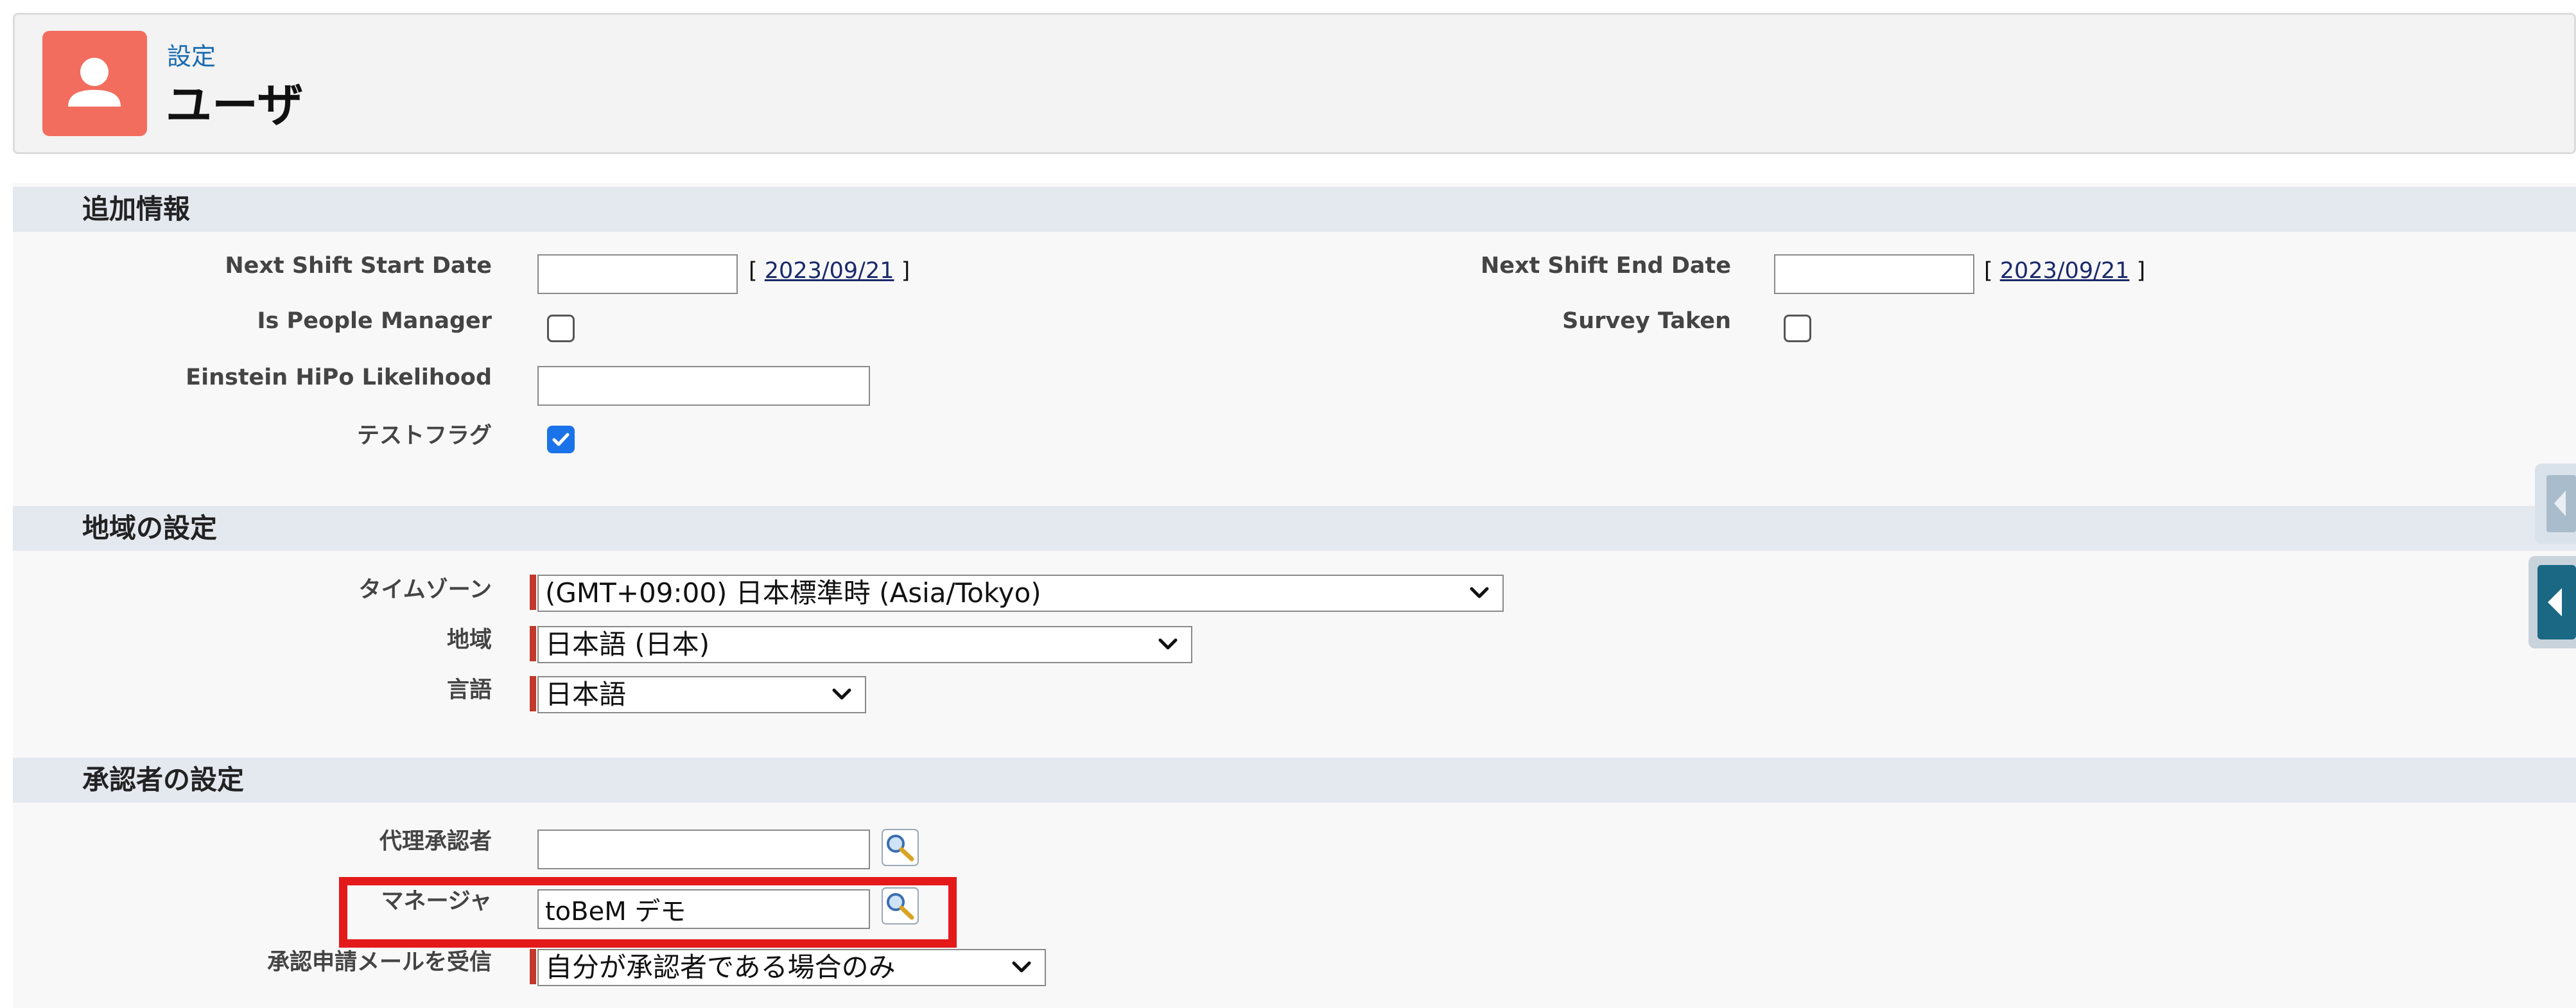 This screenshot has height=1008, width=2576. I want to click on next-shift-end-input, so click(1874, 274).